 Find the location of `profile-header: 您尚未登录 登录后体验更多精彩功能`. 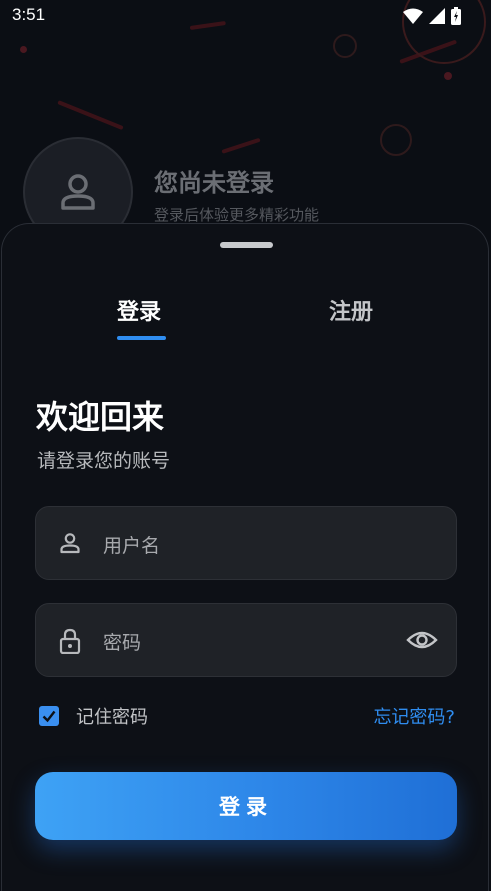

profile-header: 您尚未登录 登录后体验更多精彩功能 is located at coordinates (245, 188).